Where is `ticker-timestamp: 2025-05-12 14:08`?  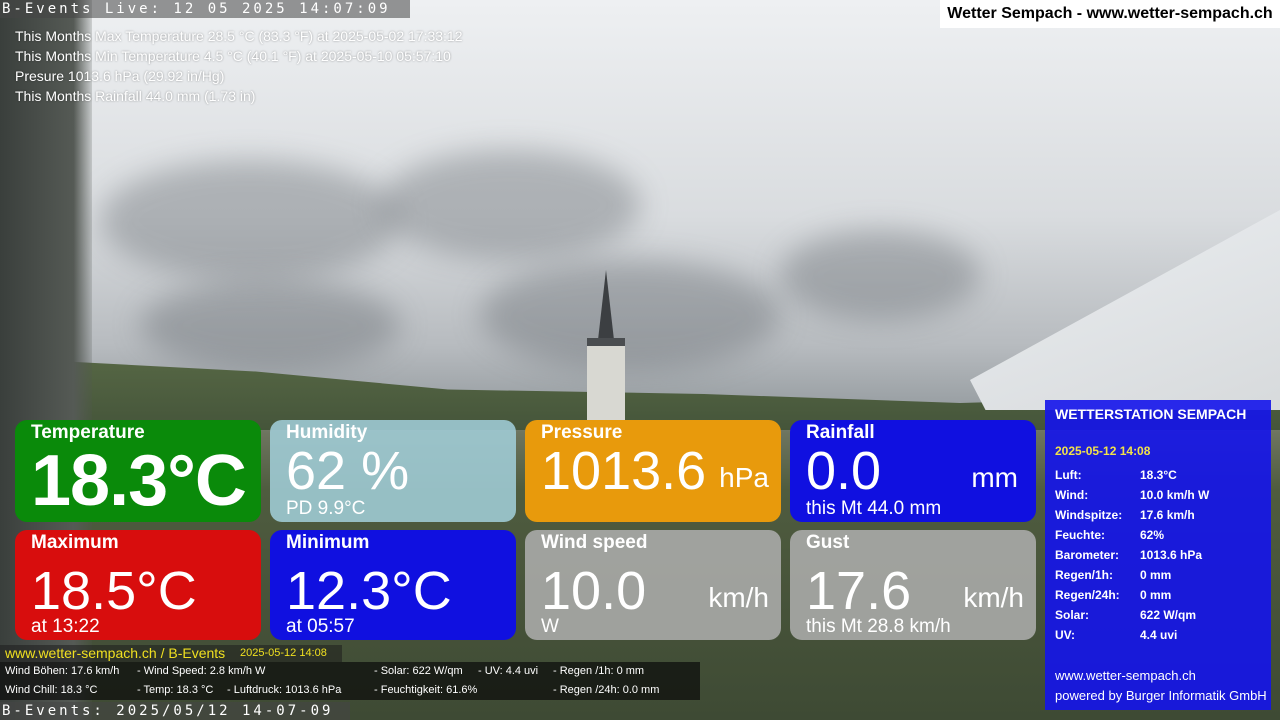
ticker-timestamp: 2025-05-12 14:08 is located at coordinates (283, 653).